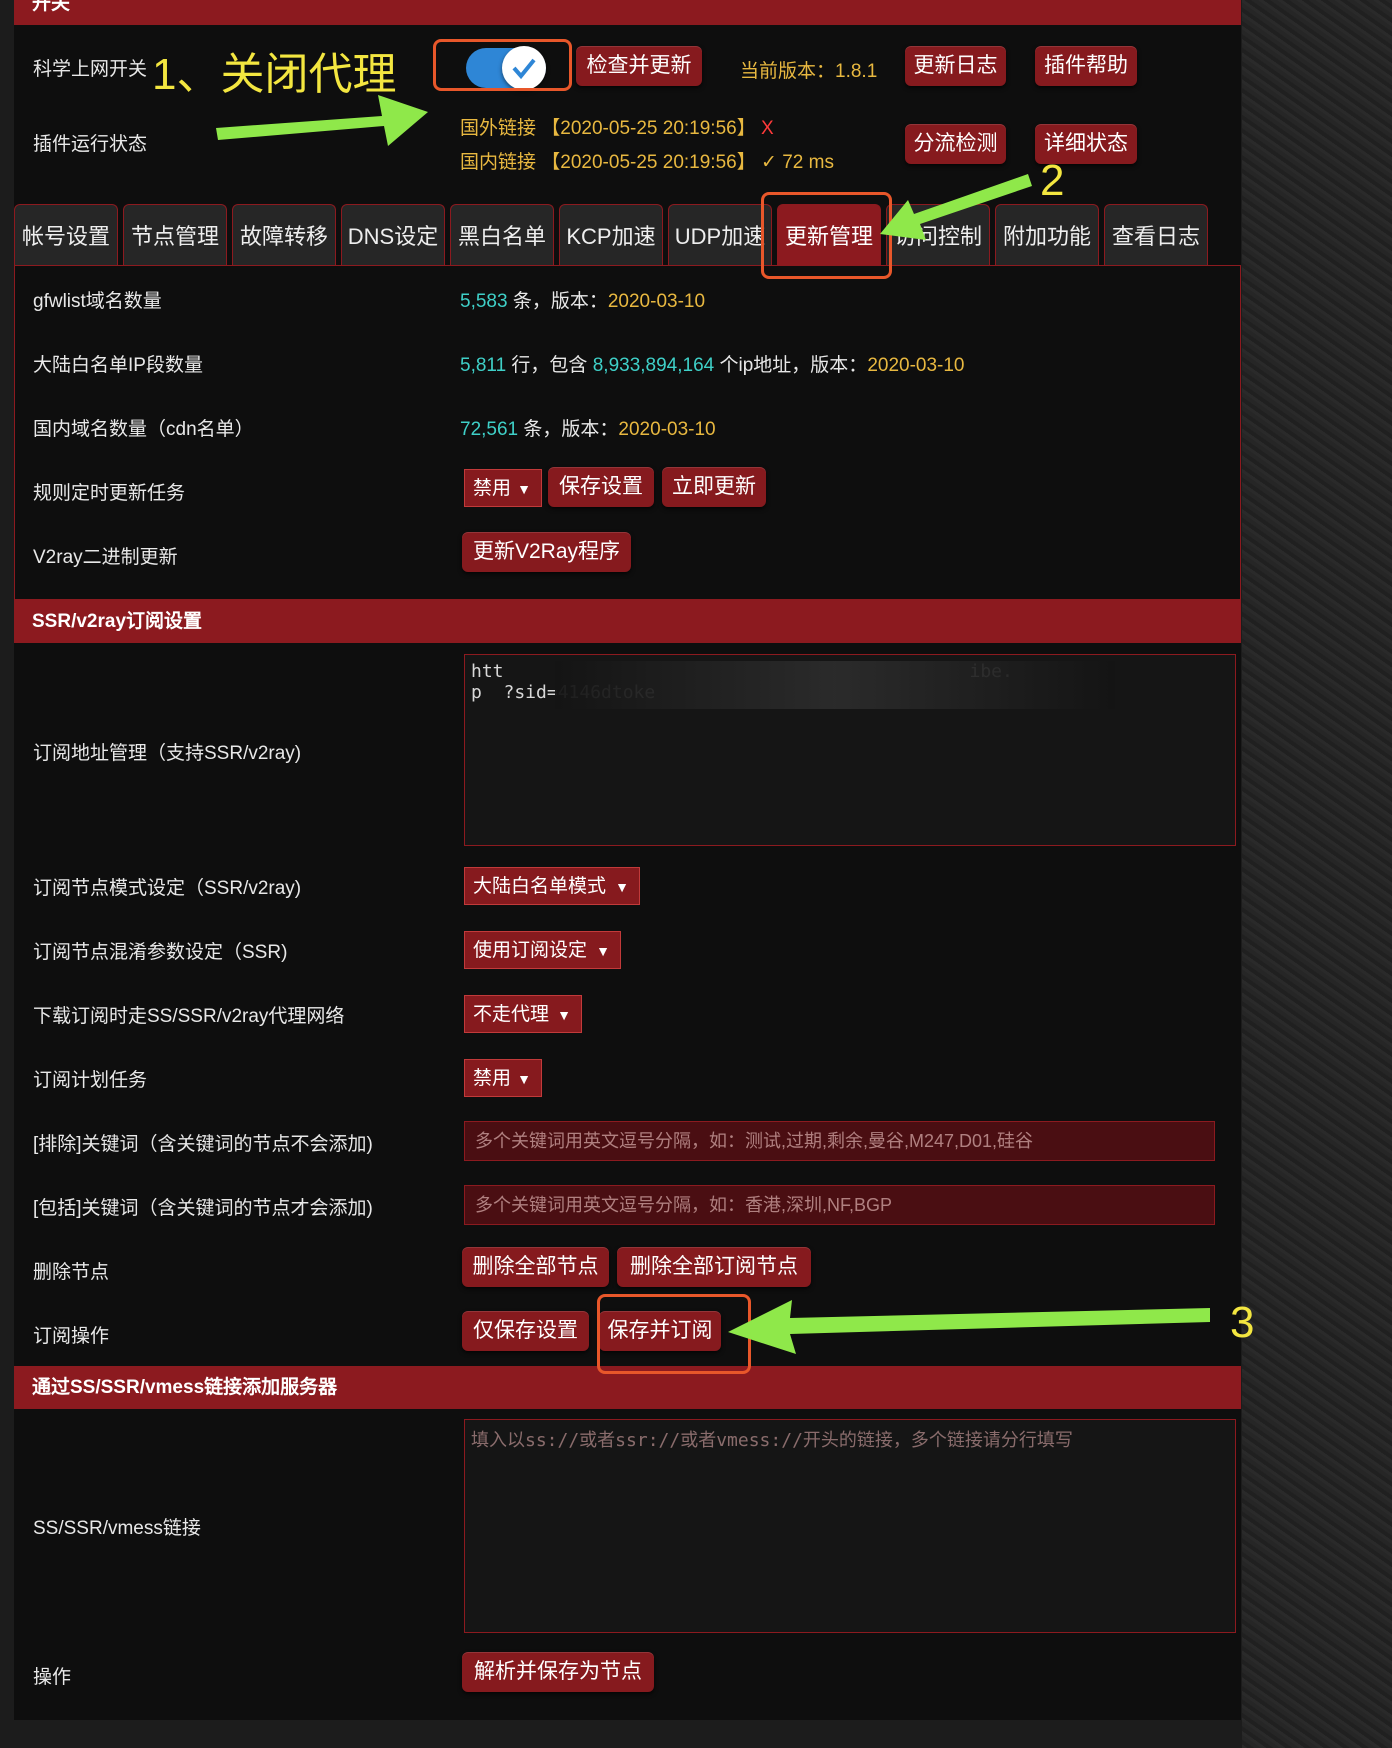 The width and height of the screenshot is (1392, 1748). Describe the element at coordinates (969, 1327) in the screenshot. I see `arrow-3-icon` at that location.